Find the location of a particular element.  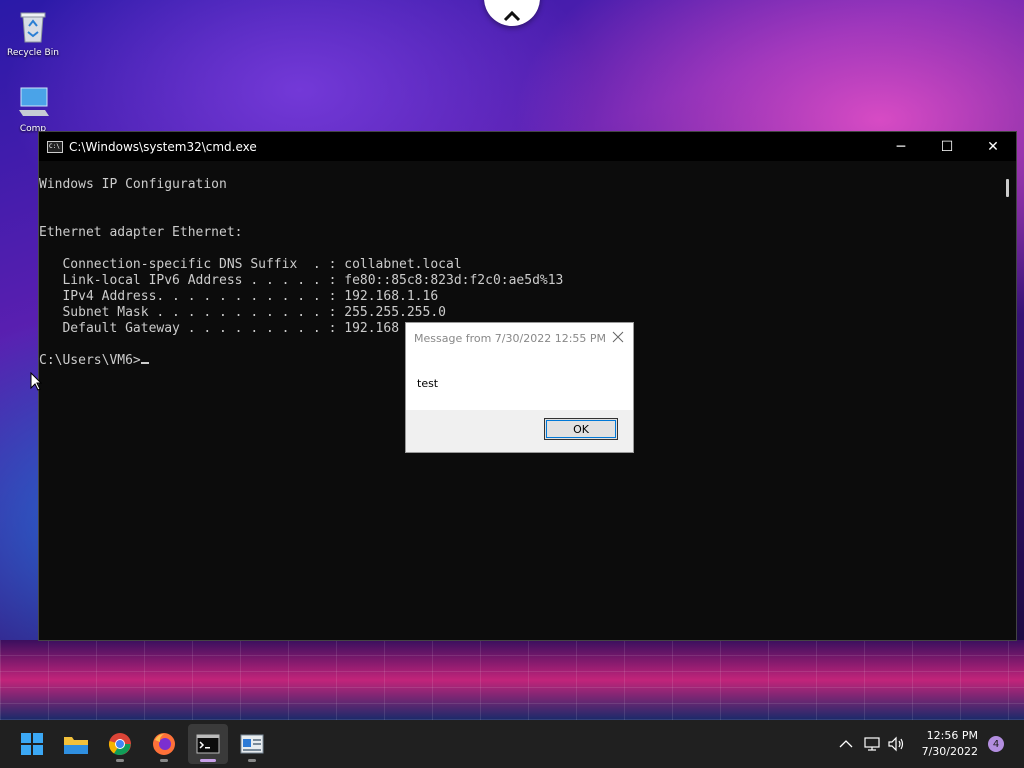

folder-icon is located at coordinates (76, 745).